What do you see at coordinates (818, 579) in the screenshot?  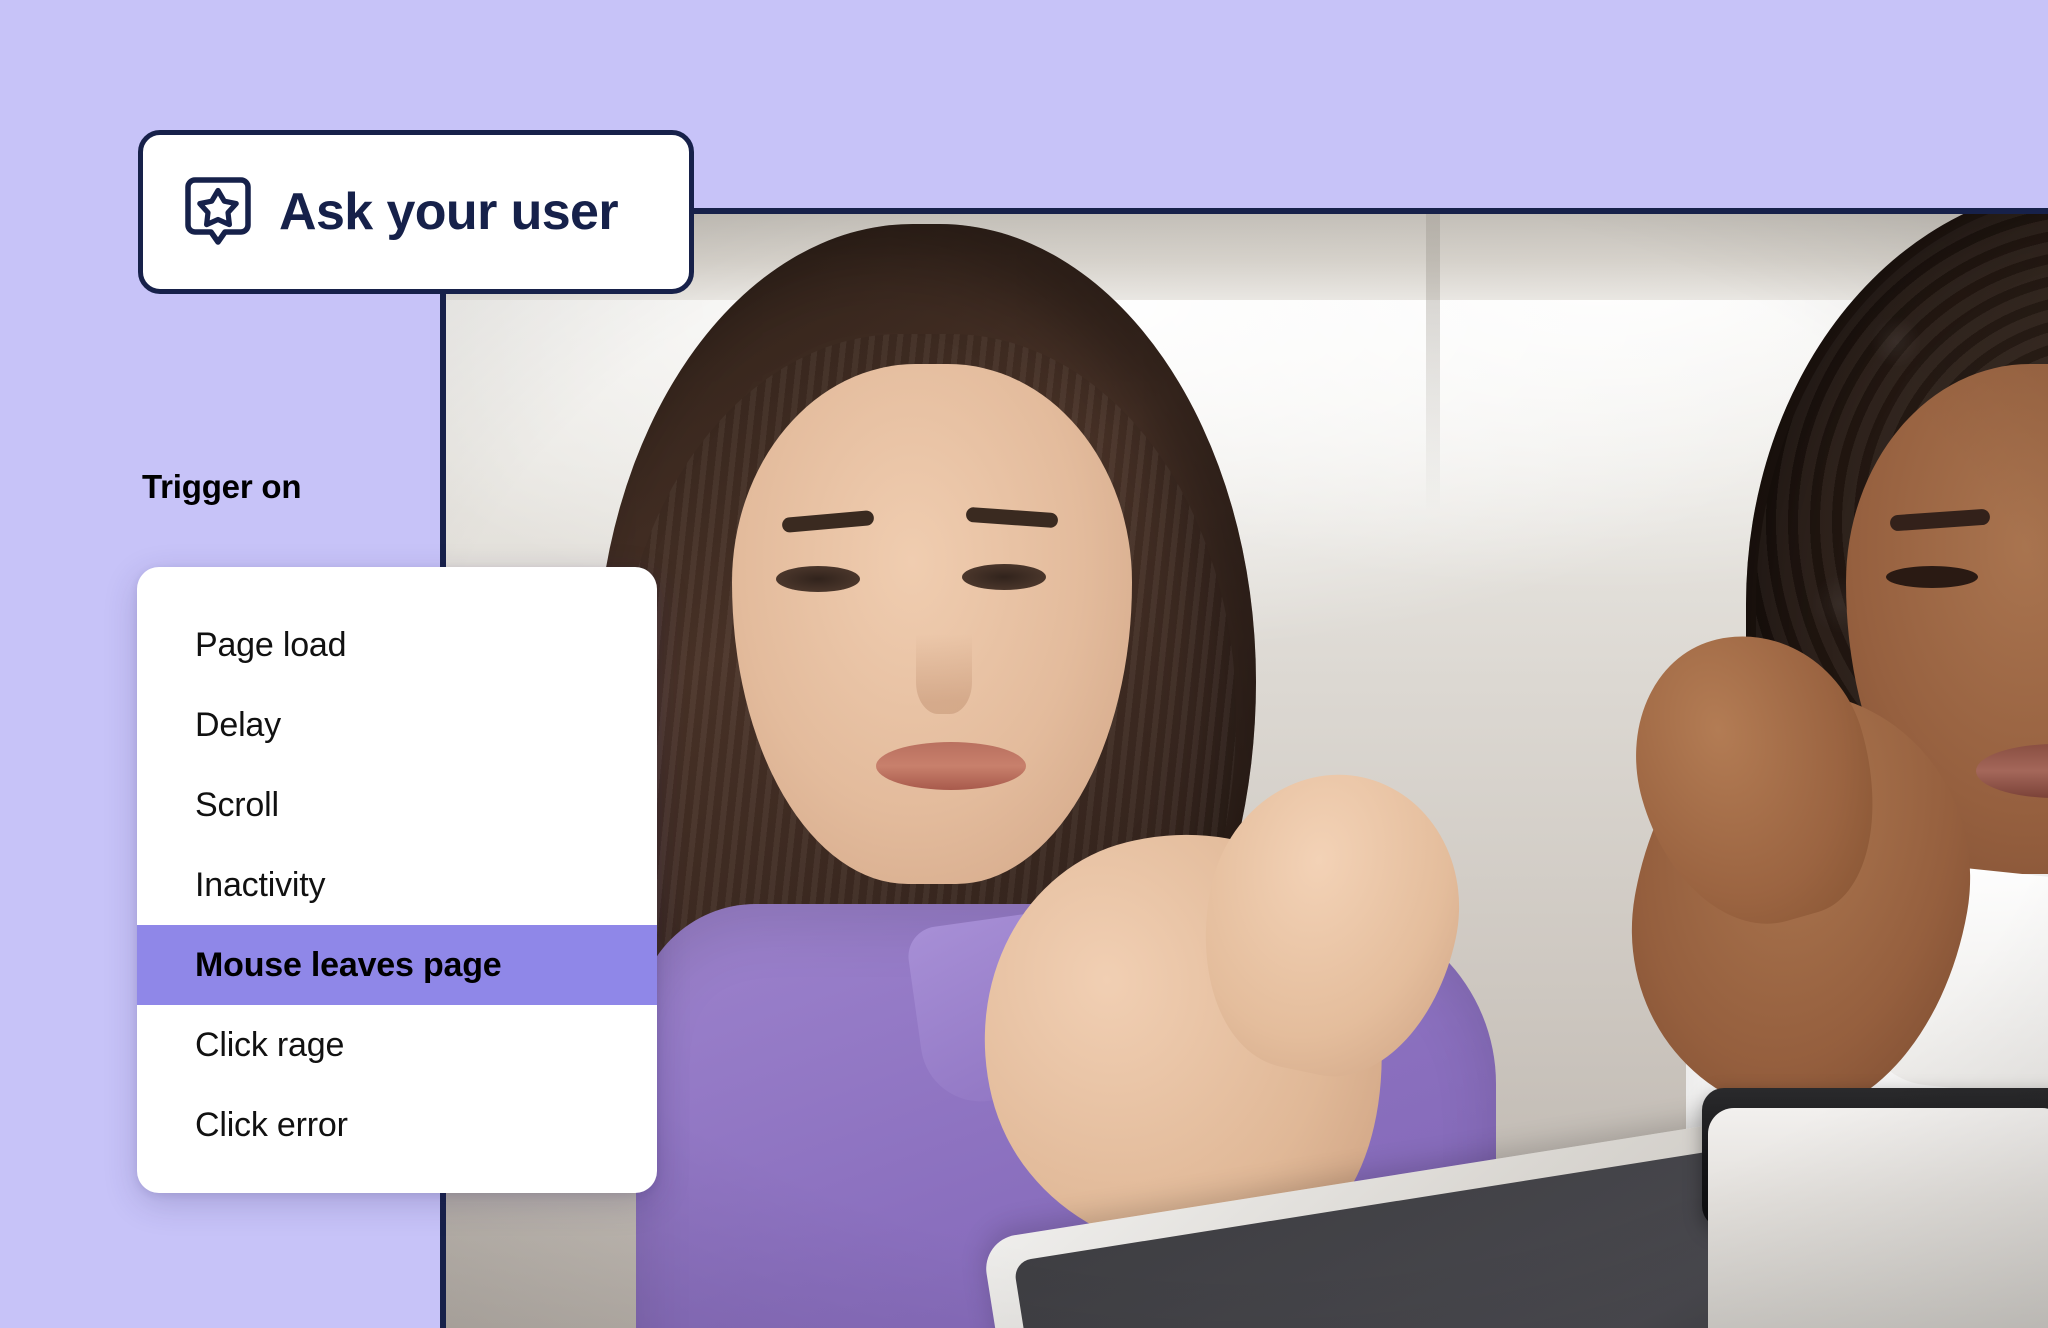 I see `person-left-eye-l` at bounding box center [818, 579].